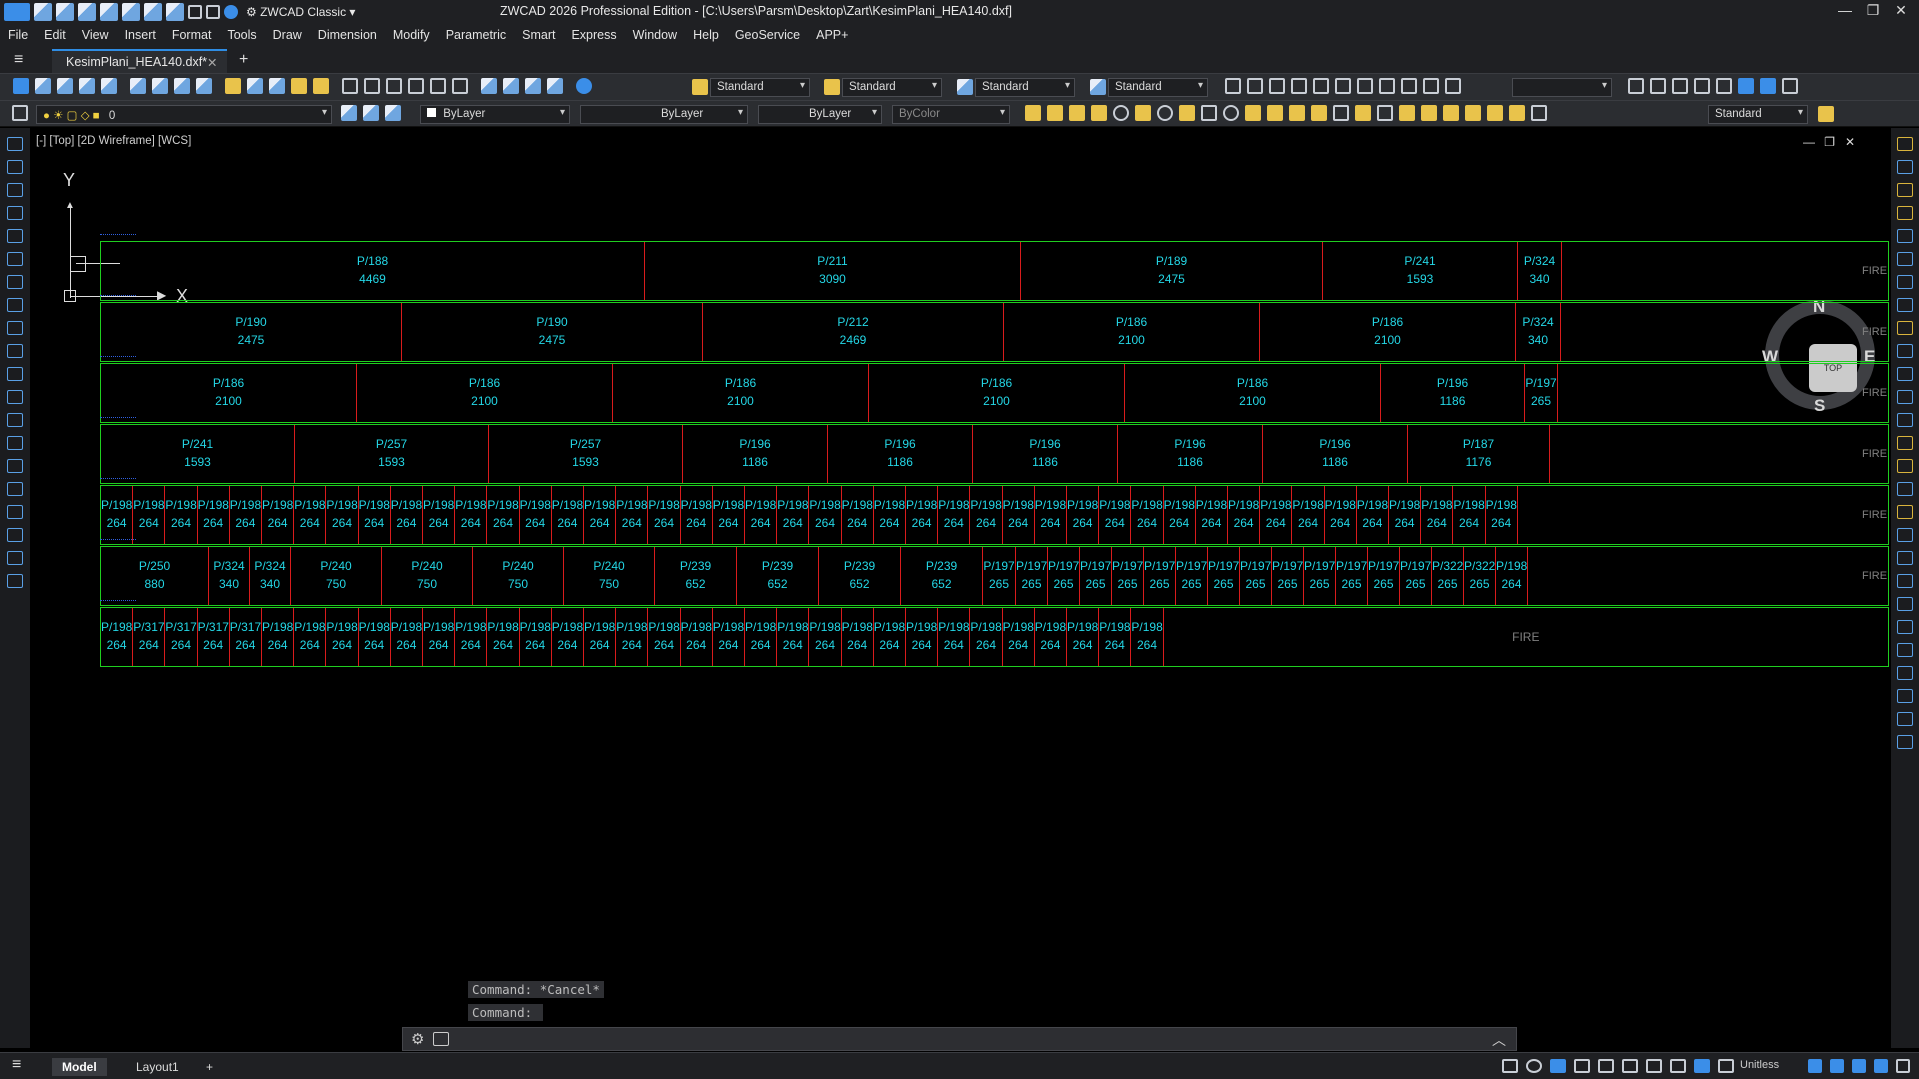 The height and width of the screenshot is (1079, 1919). Describe the element at coordinates (15, 443) in the screenshot. I see `point-icon` at that location.